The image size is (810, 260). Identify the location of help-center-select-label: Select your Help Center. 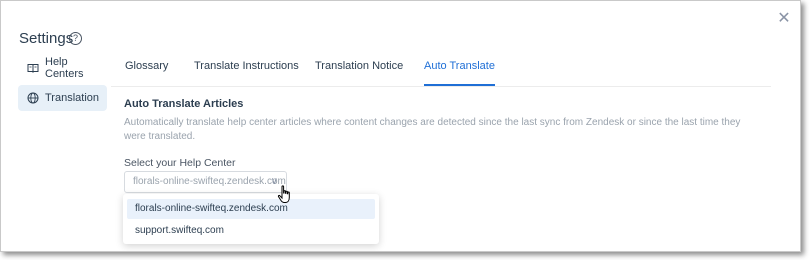
(180, 163).